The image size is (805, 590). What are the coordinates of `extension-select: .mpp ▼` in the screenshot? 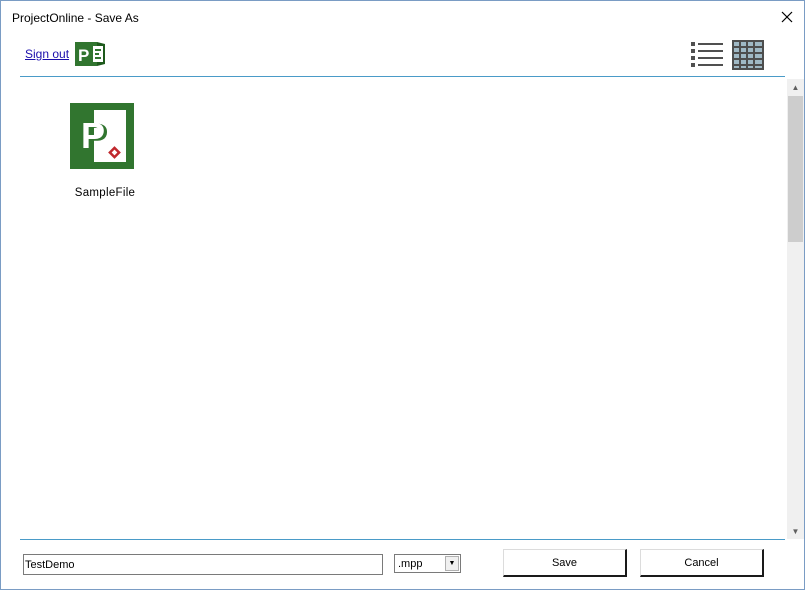 It's located at (427, 563).